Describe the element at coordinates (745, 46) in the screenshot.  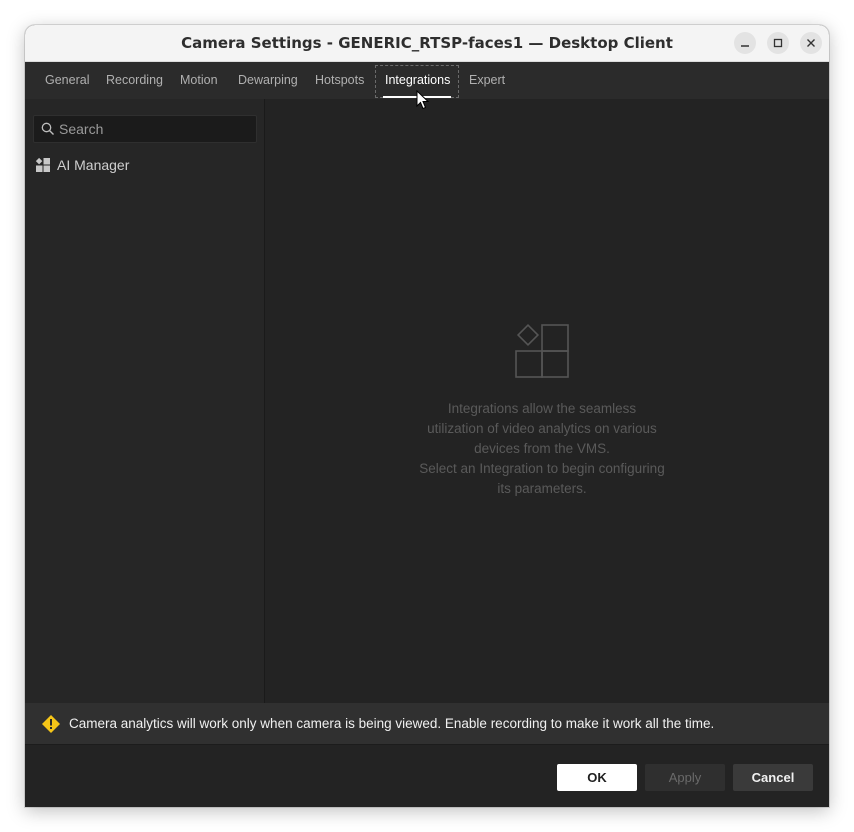
I see `minimize-icon` at that location.